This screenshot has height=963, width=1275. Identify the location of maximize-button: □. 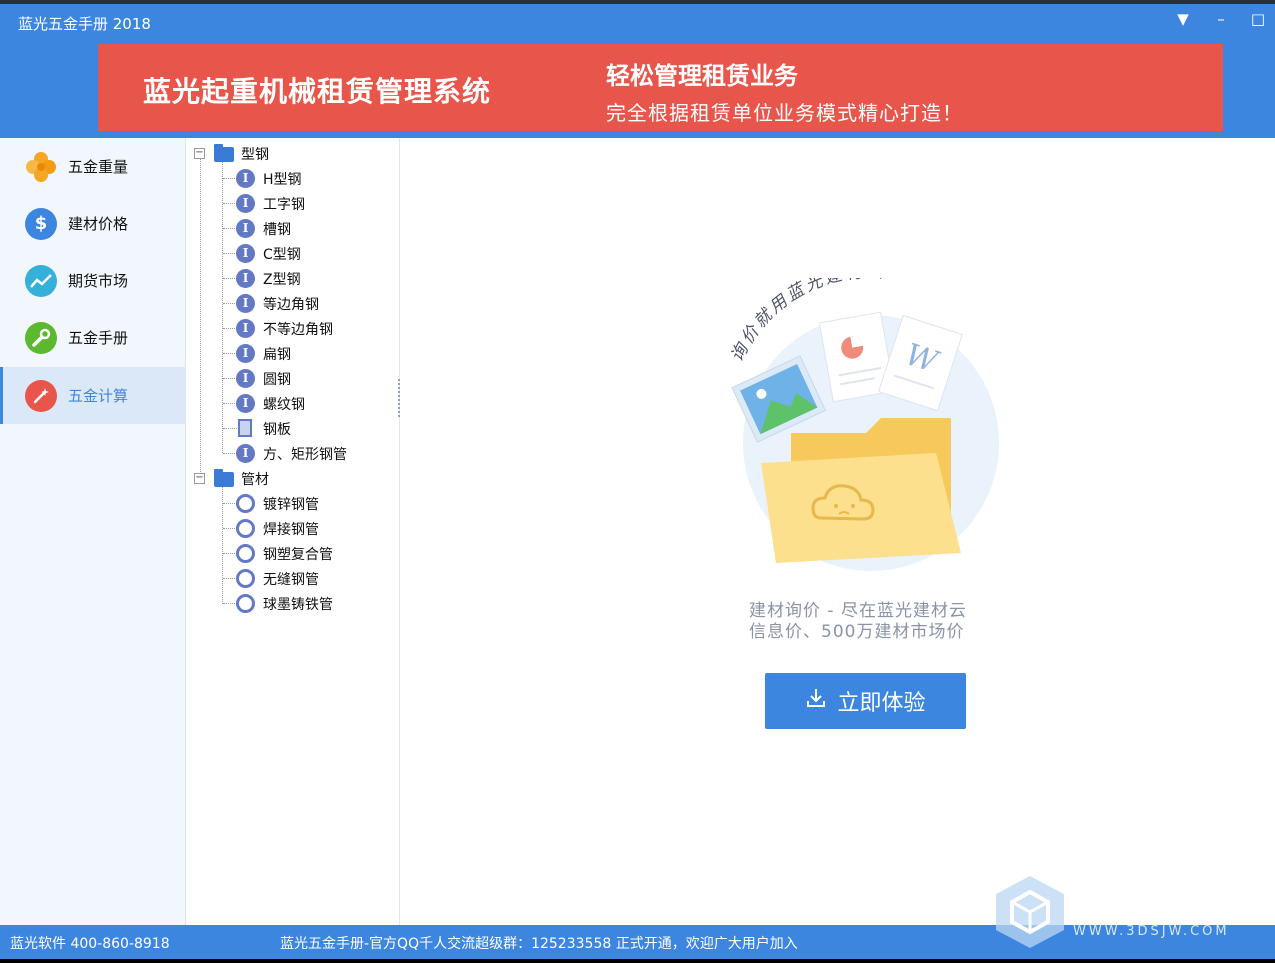
(1258, 20).